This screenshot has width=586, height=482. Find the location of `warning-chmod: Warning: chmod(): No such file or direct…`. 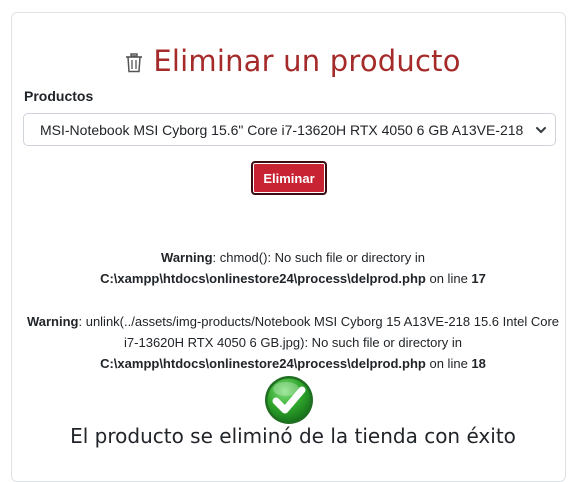

warning-chmod: Warning: chmod(): No such file or direct… is located at coordinates (293, 268).